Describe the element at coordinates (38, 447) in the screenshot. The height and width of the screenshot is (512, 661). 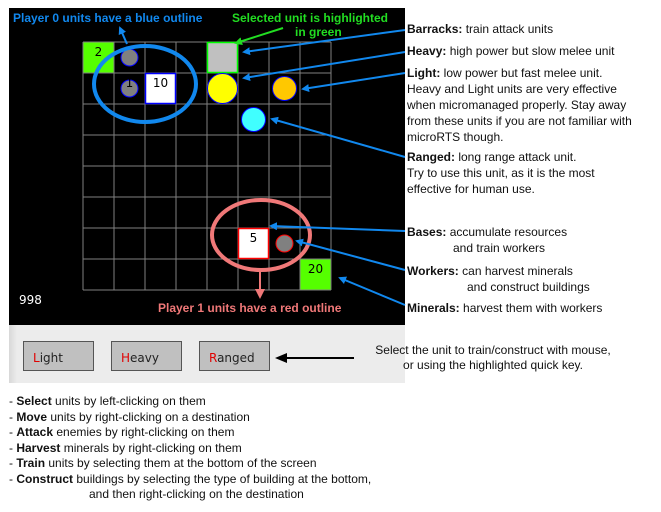
I see `instruction-verb: Harvest` at that location.